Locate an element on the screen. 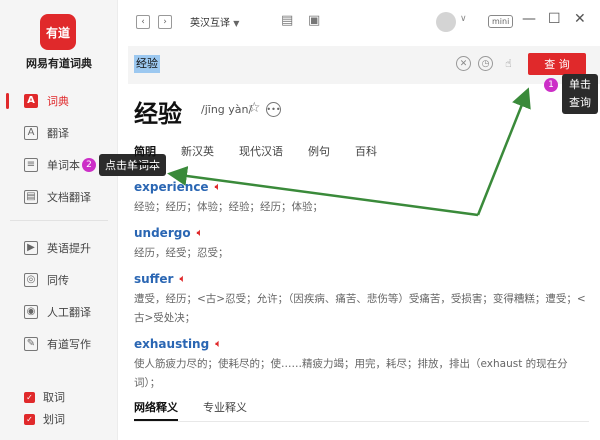 This screenshot has width=600, height=440. app-logo: 有道 is located at coordinates (58, 32).